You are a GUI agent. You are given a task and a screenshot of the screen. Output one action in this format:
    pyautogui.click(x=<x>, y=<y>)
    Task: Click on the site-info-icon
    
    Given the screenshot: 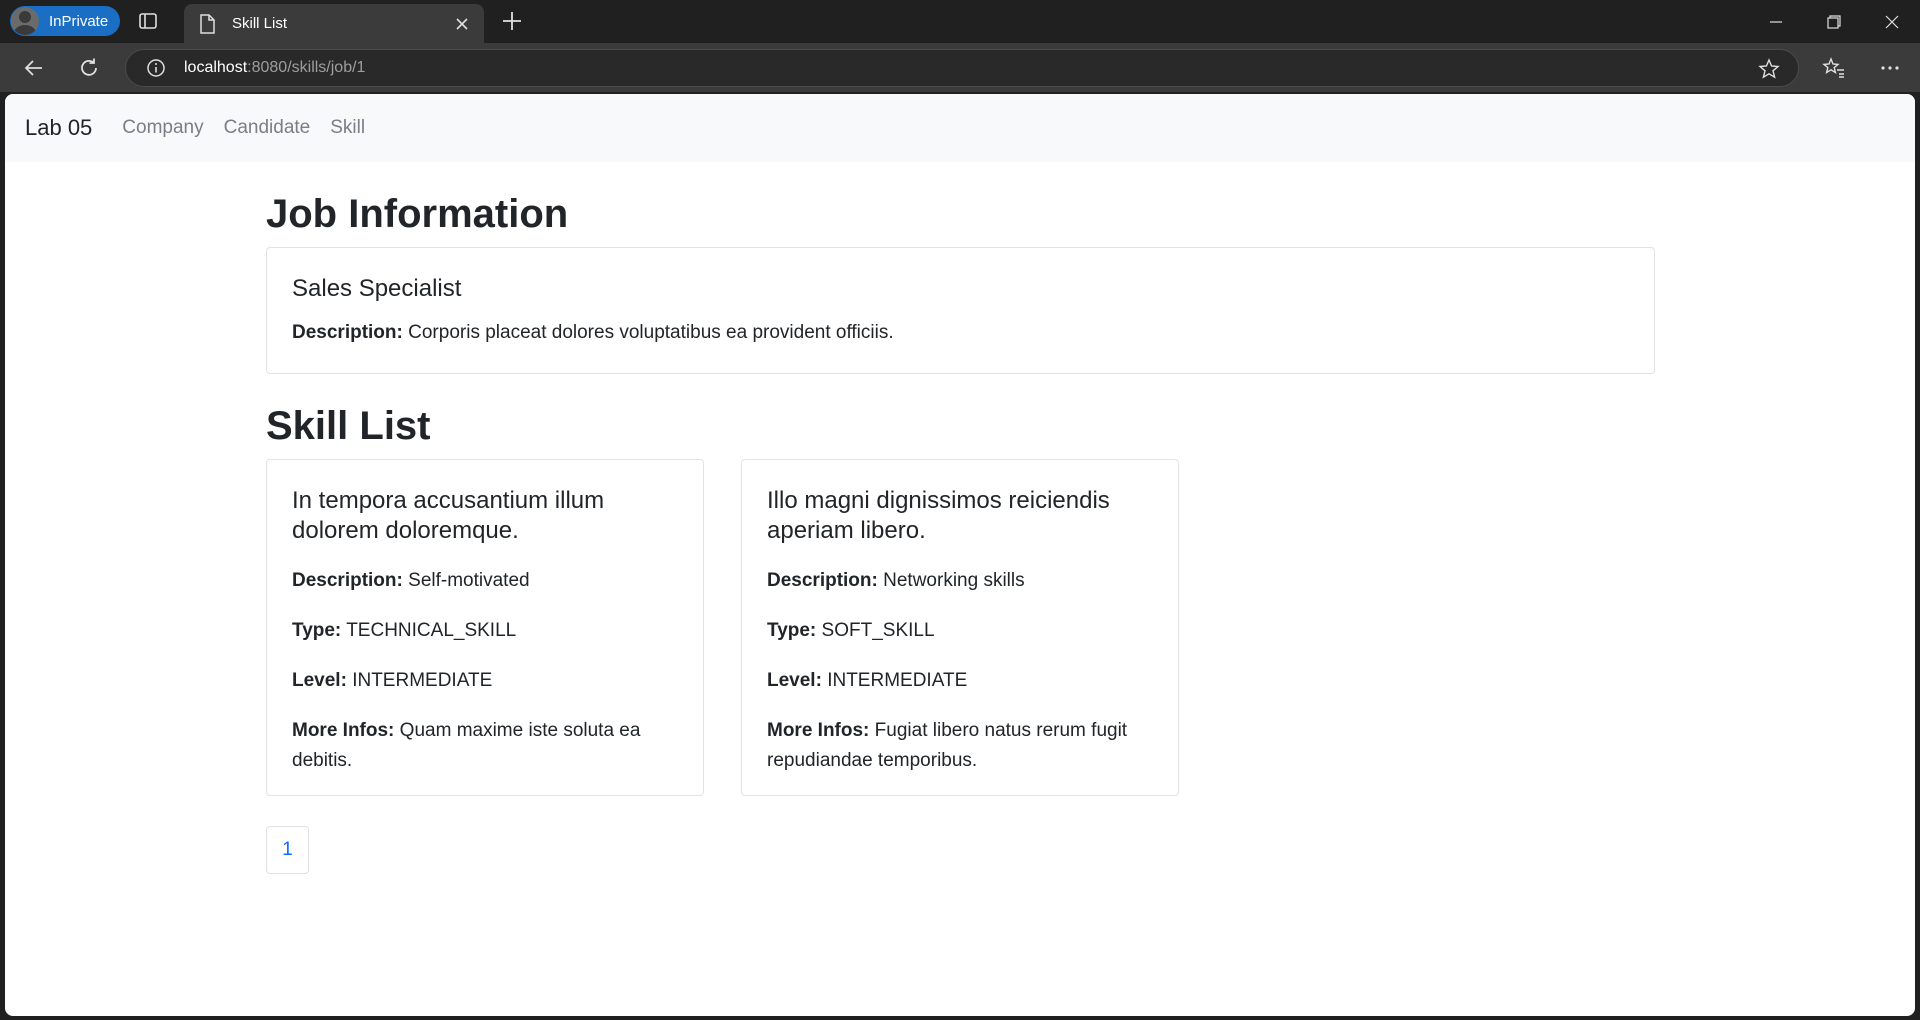 What is the action you would take?
    pyautogui.click(x=156, y=68)
    